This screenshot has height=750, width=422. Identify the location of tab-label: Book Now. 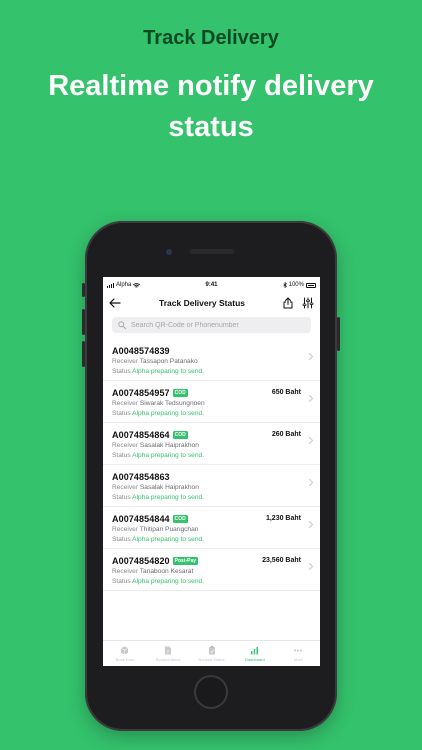
(124, 659).